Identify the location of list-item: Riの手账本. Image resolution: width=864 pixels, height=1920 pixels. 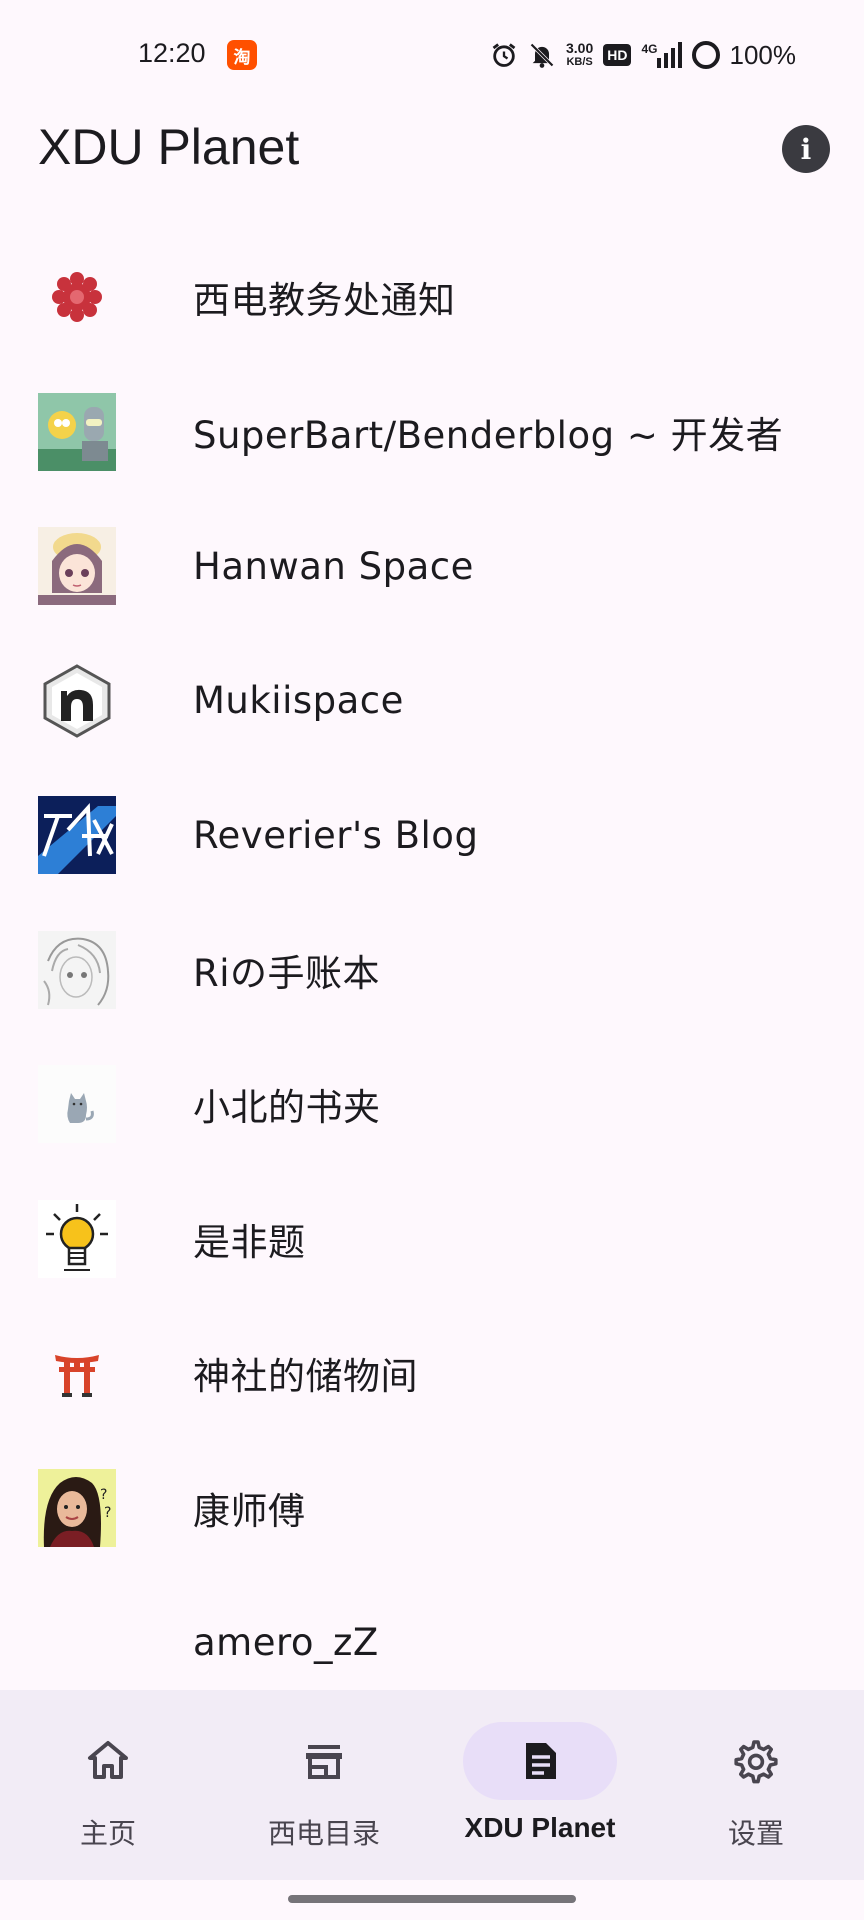
(432, 970).